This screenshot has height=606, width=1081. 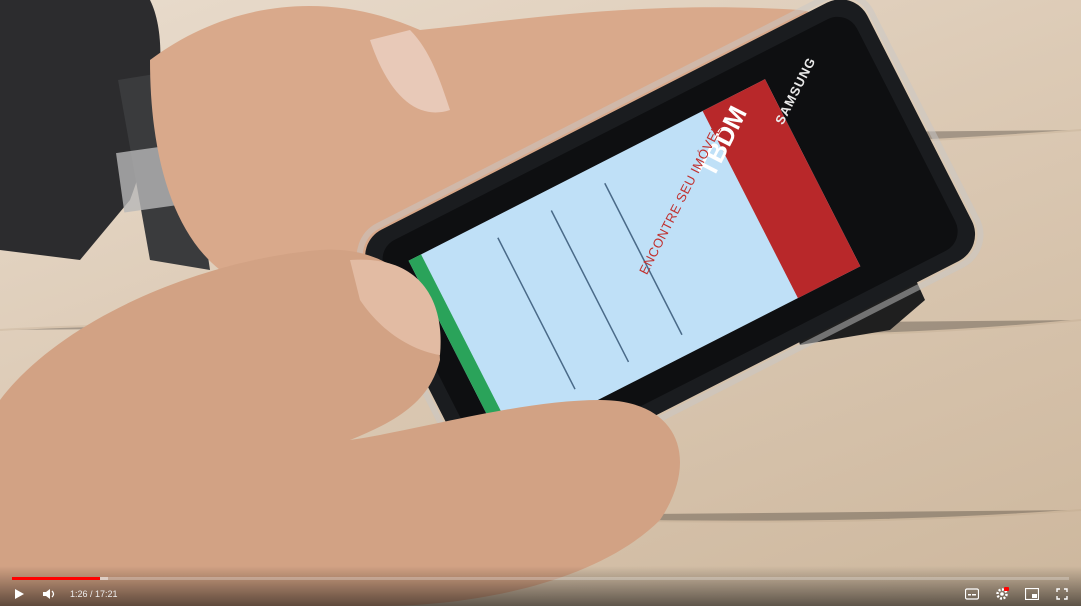 I want to click on subtitles-icon, so click(x=972, y=594).